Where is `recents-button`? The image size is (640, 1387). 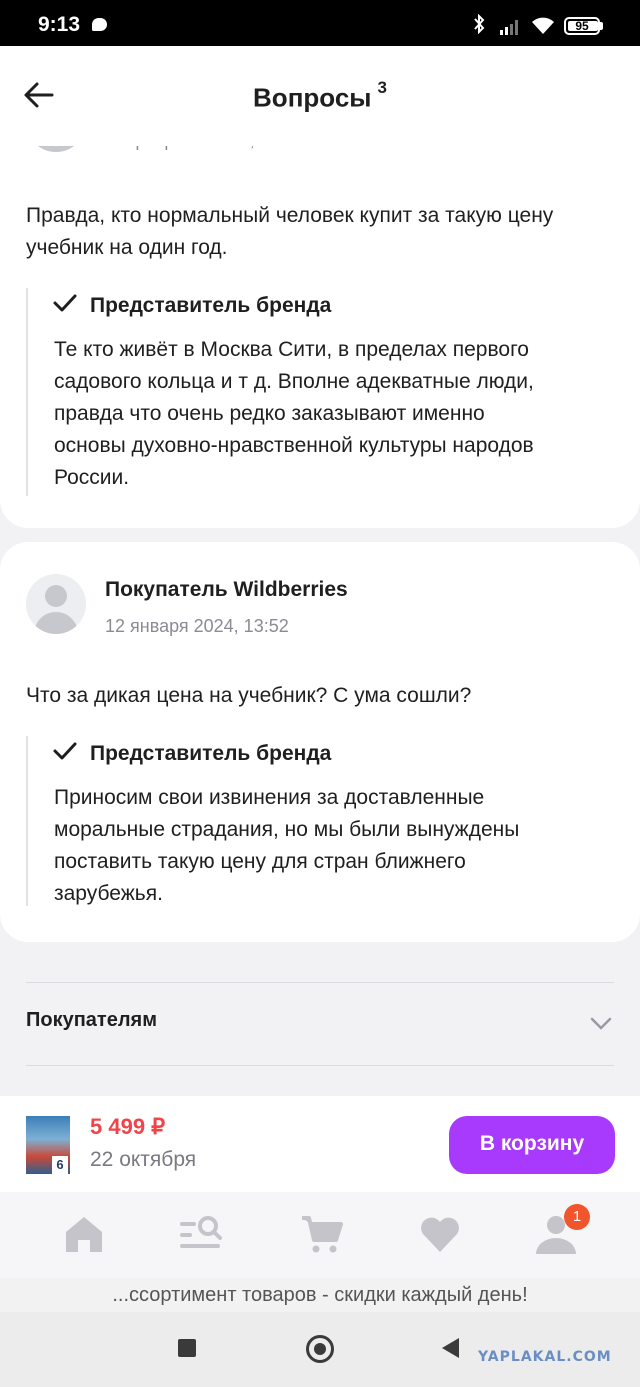
recents-button is located at coordinates (187, 1348).